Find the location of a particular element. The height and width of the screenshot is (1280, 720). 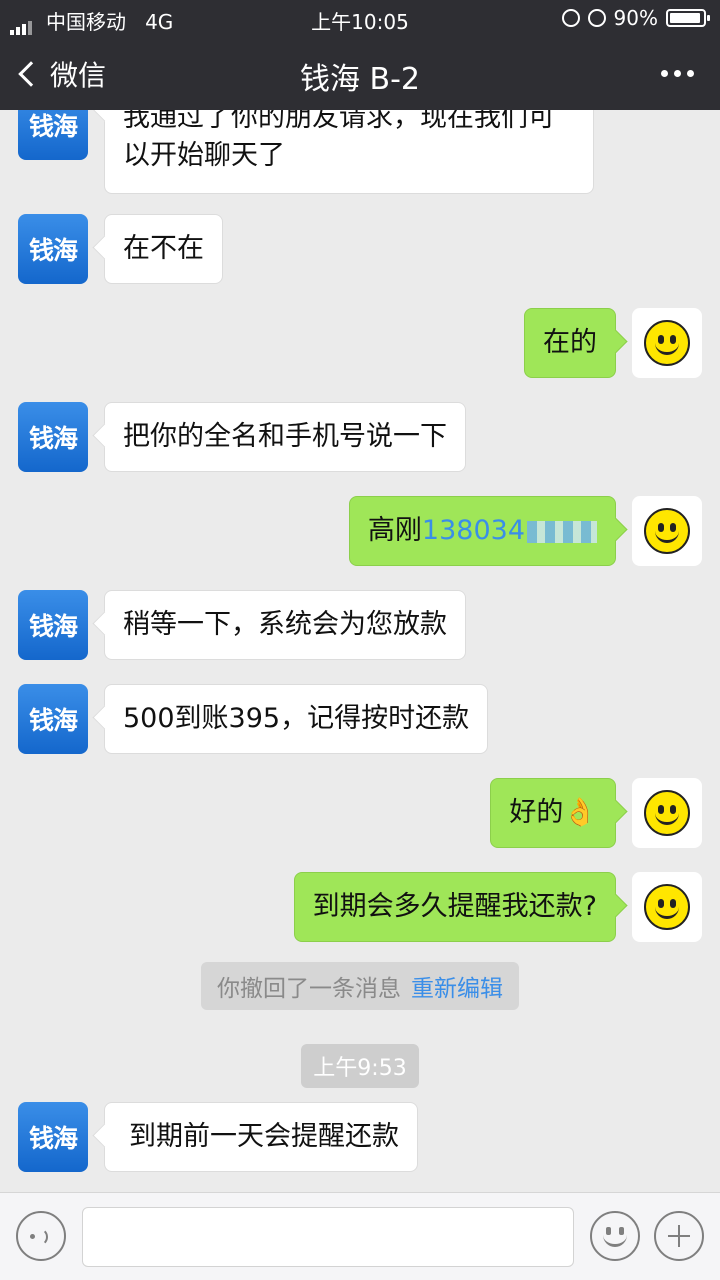

recall-text: 你撤回了一条消息 is located at coordinates (309, 989).